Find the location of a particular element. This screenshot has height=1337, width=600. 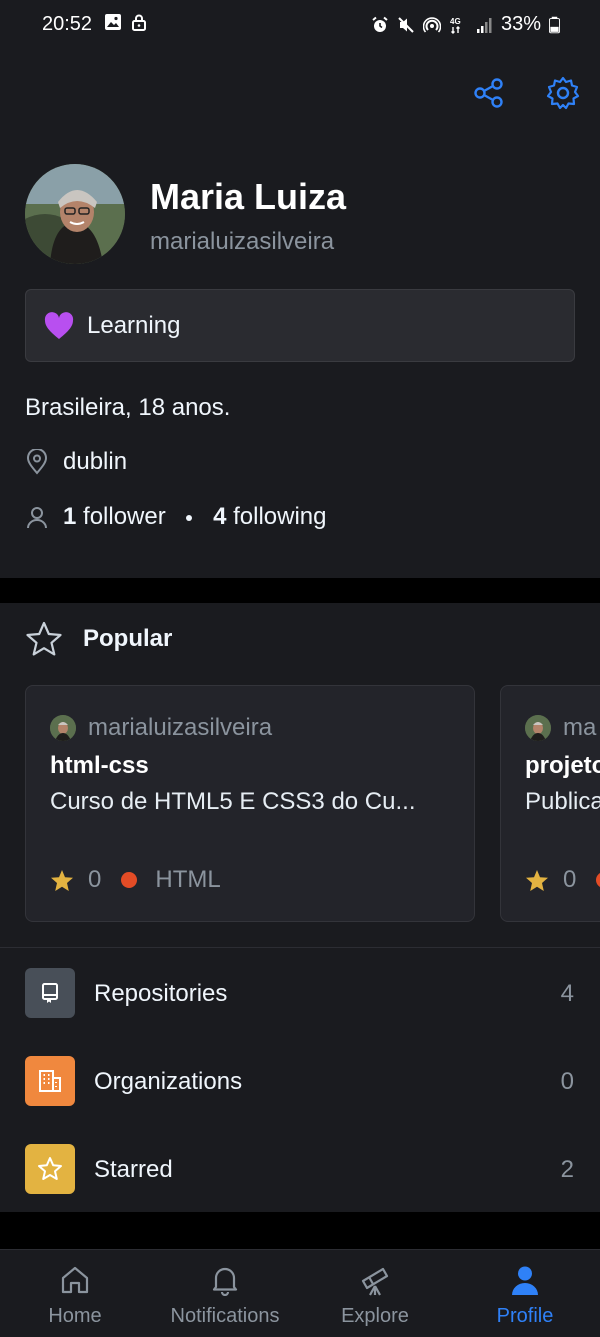

svg-text: 4G is located at coordinates (455, 21).